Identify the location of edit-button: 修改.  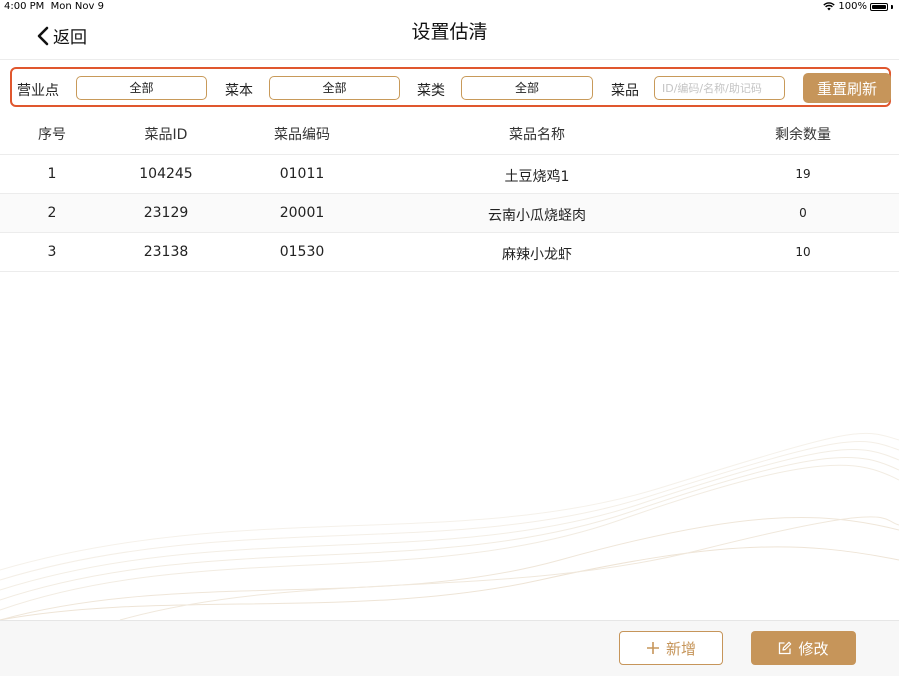
(803, 648).